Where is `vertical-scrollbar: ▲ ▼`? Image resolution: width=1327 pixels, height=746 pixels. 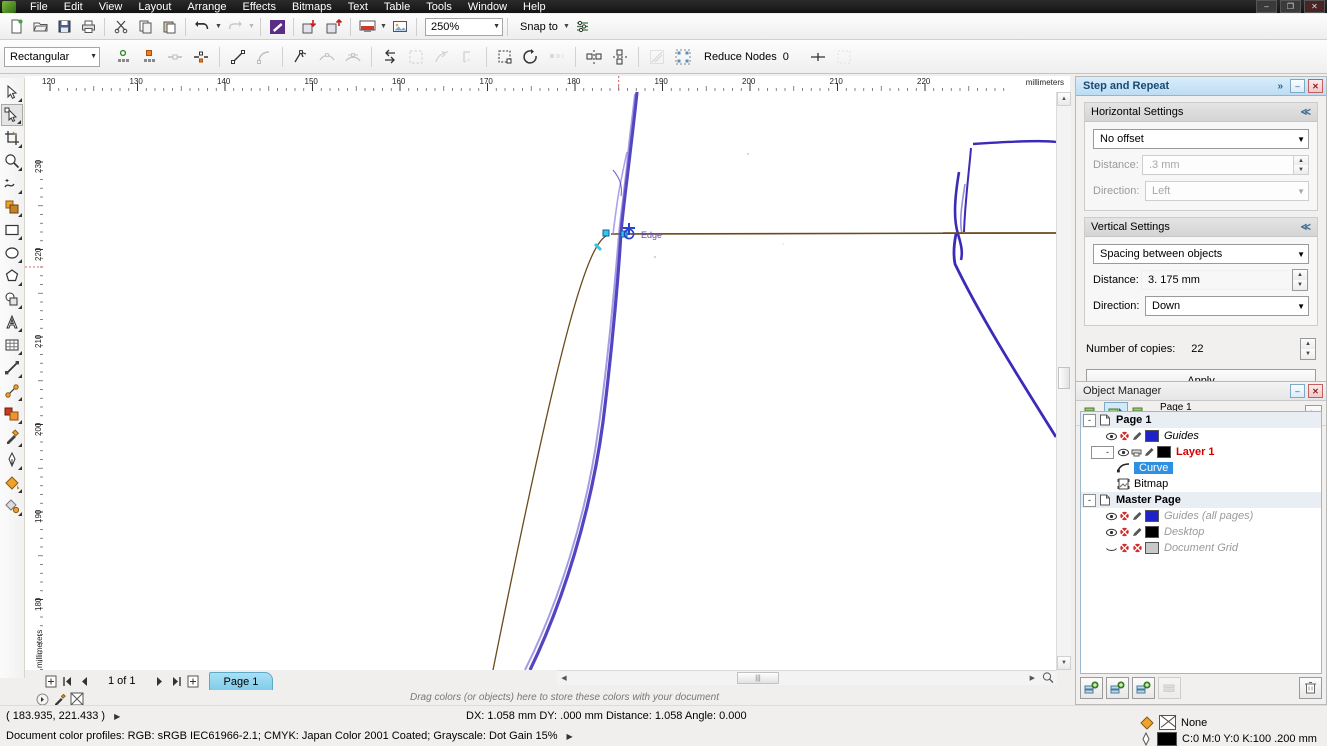
vertical-scrollbar: ▲ ▼ is located at coordinates (1063, 381).